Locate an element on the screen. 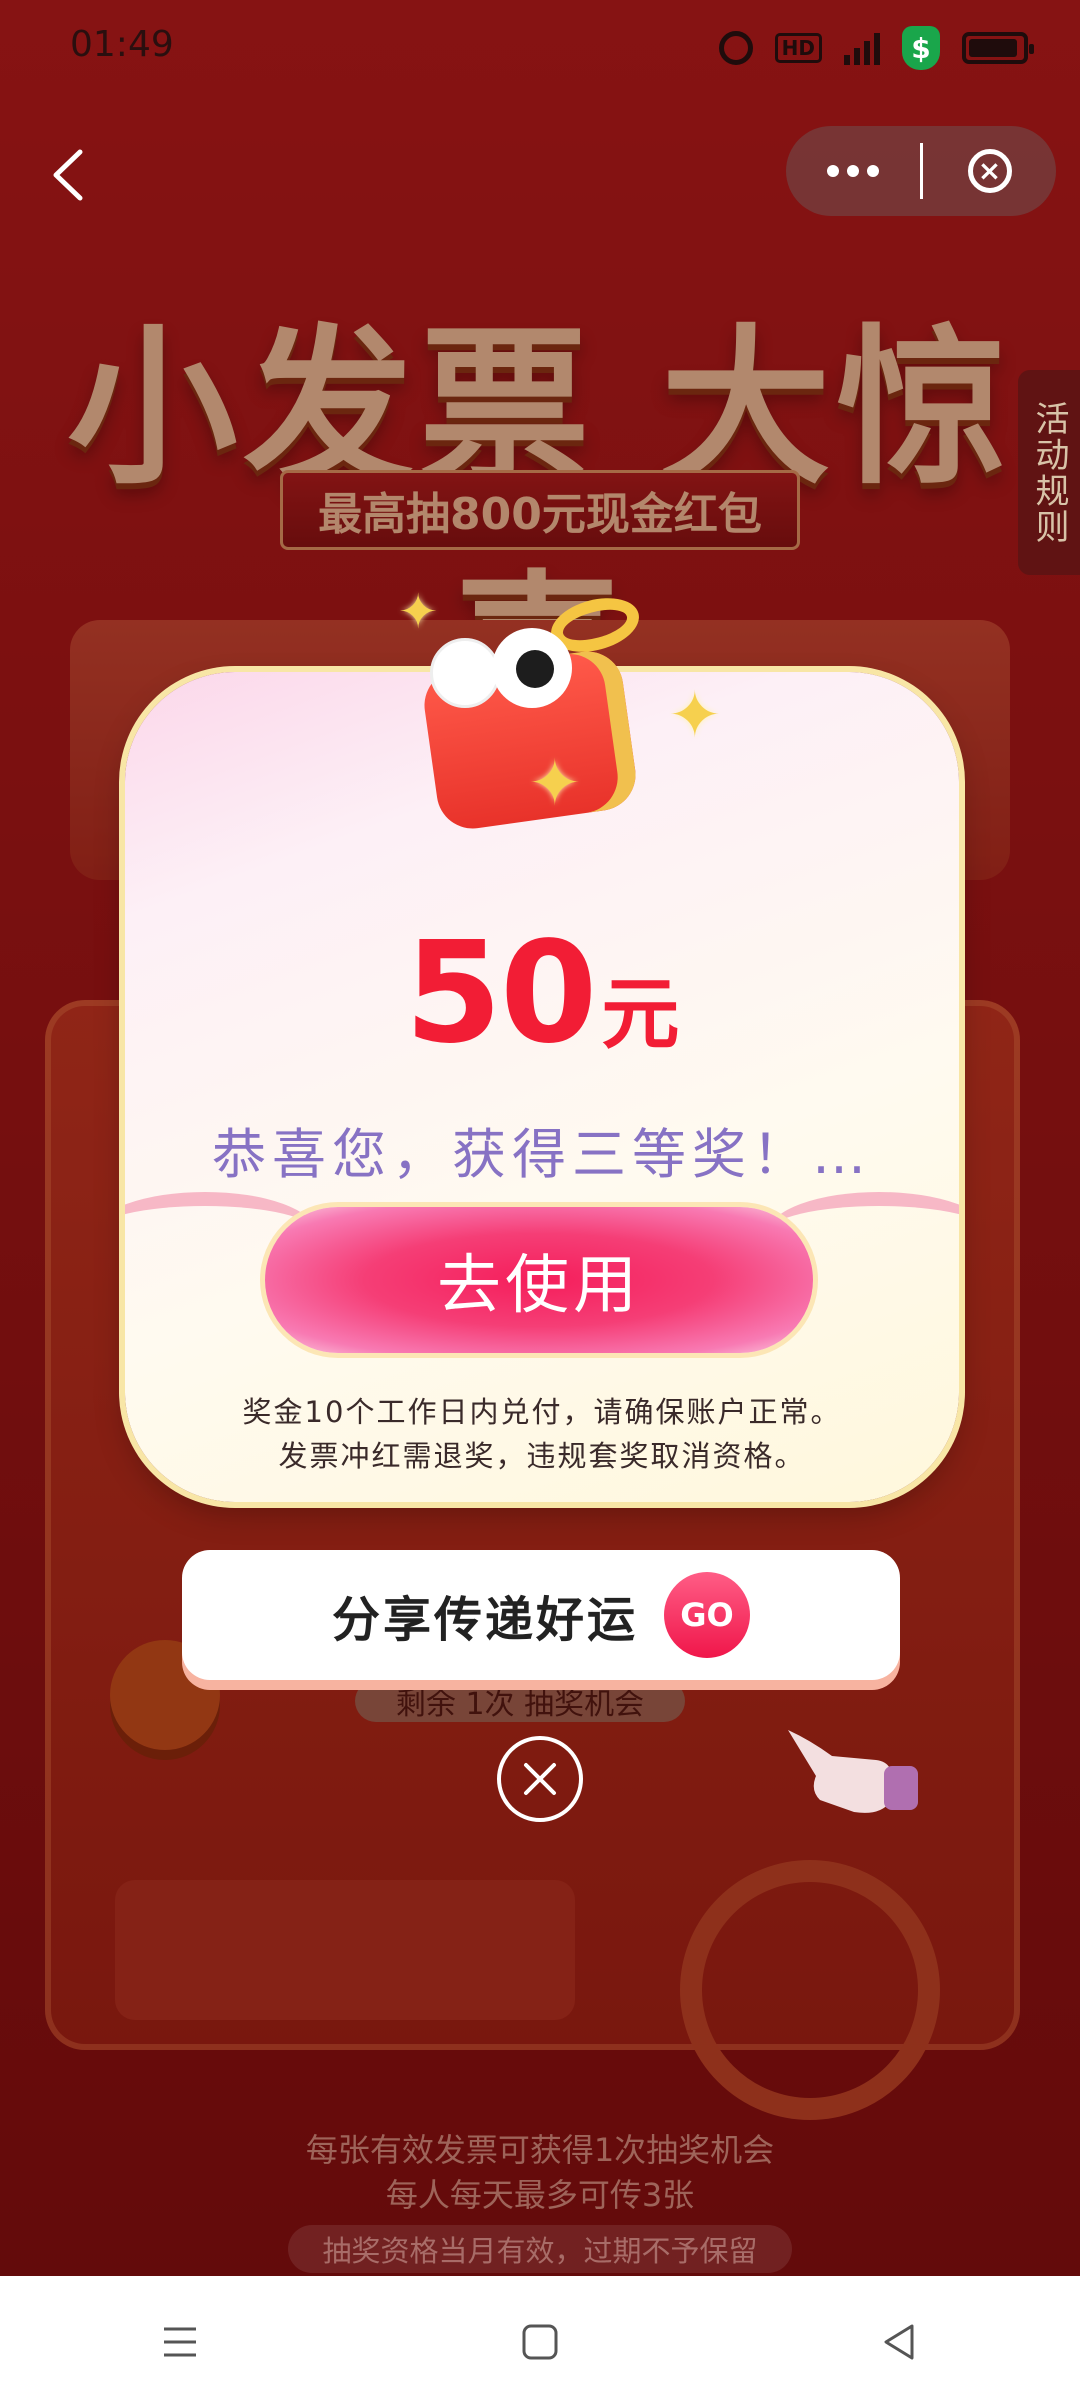 This screenshot has width=1080, height=2408. close-mini-program-button: × is located at coordinates (989, 171).